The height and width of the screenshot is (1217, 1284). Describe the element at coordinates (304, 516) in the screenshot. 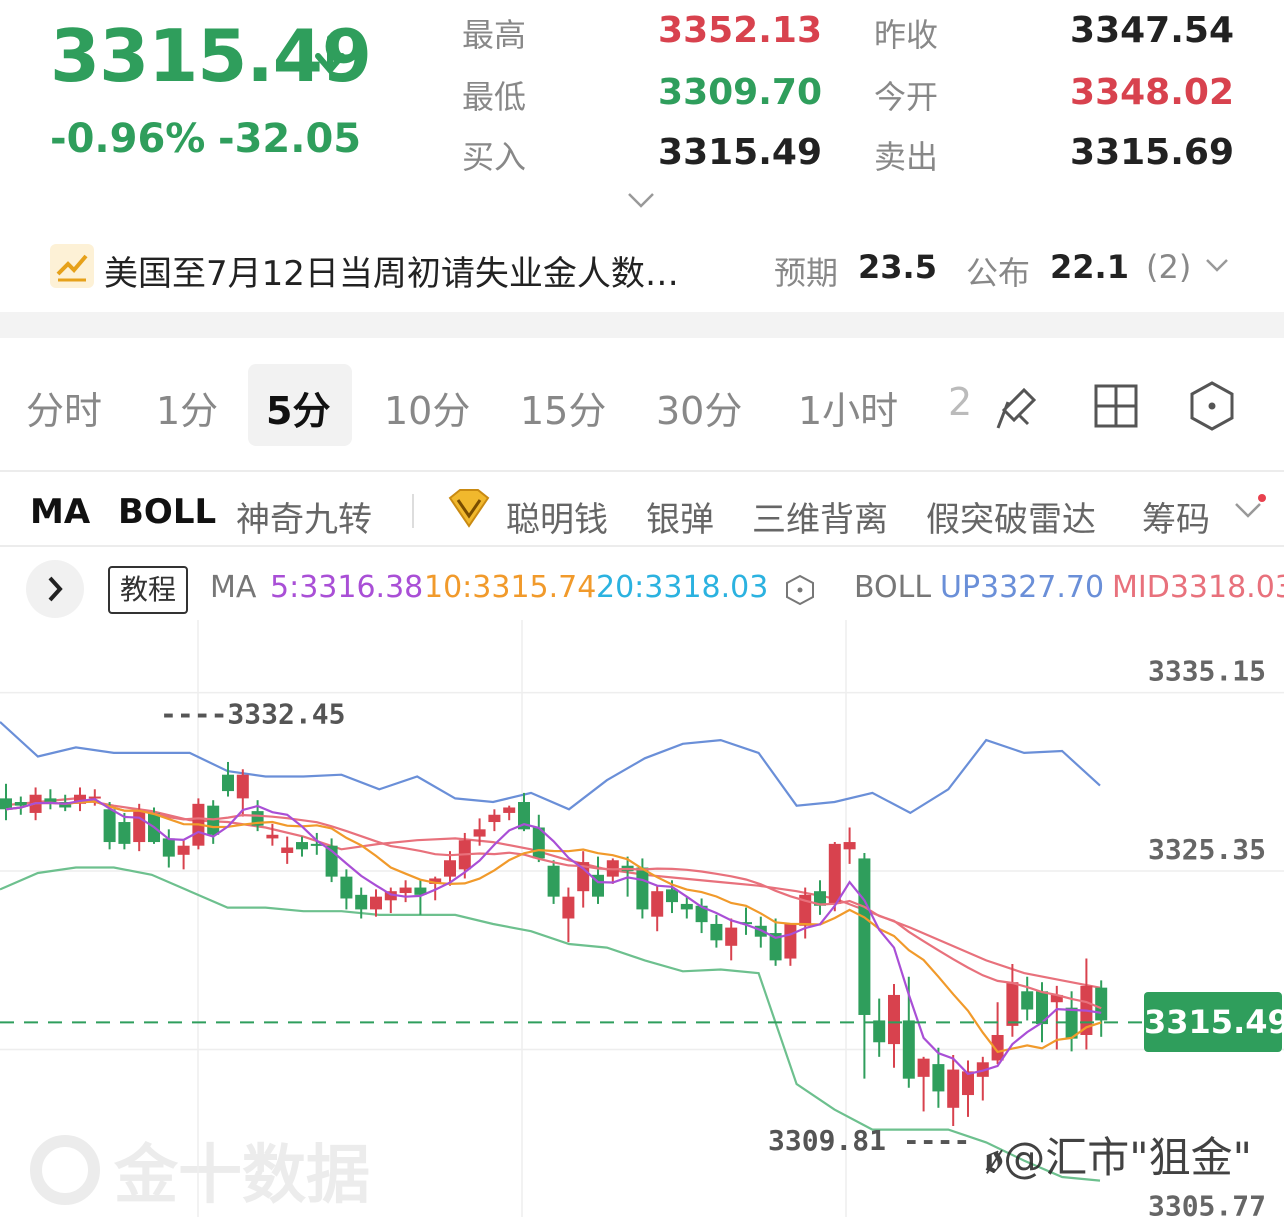

I see `indicator-magic-nine: 神奇九转` at that location.